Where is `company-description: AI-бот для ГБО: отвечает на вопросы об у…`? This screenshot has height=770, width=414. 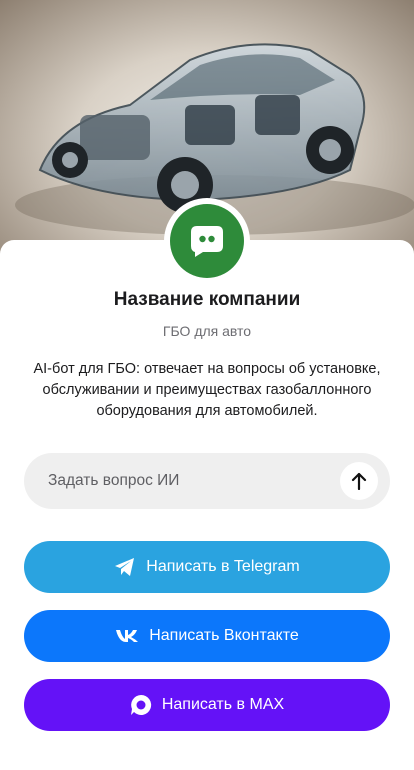 company-description: AI-бот для ГБО: отвечает на вопросы об у… is located at coordinates (207, 390).